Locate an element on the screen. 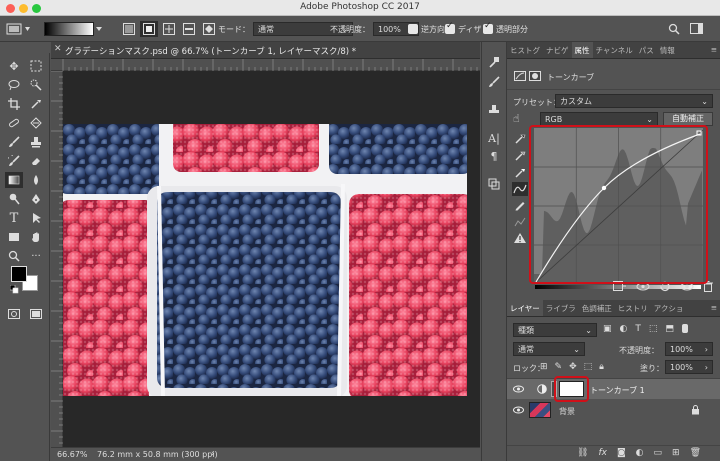 The height and width of the screenshot is (461, 720). quick-mask-button is located at coordinates (14, 314).